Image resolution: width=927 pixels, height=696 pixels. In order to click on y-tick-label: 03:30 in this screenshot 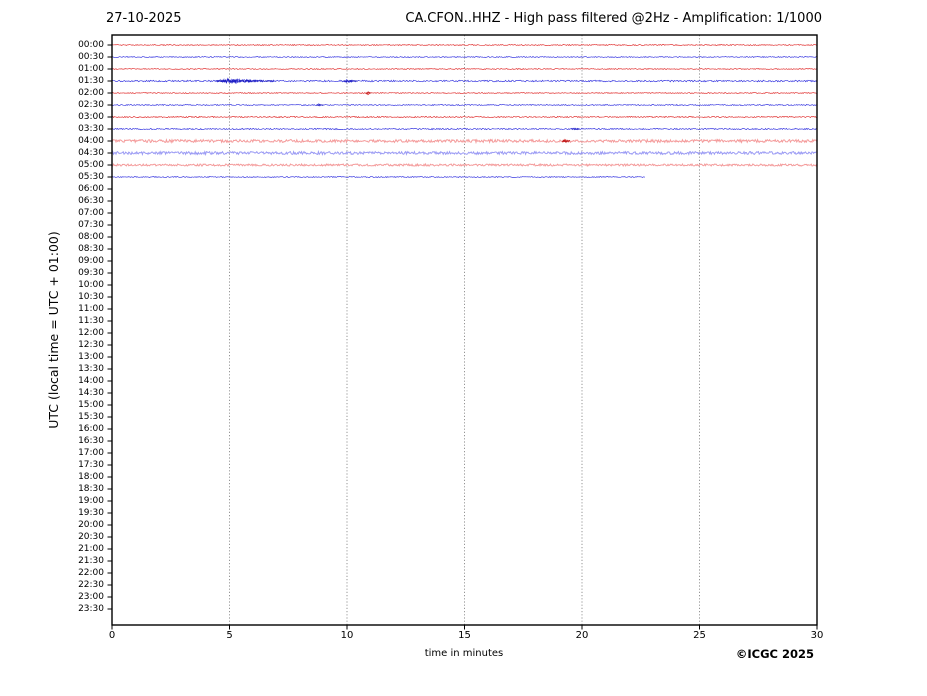, I will do `click(91, 128)`.